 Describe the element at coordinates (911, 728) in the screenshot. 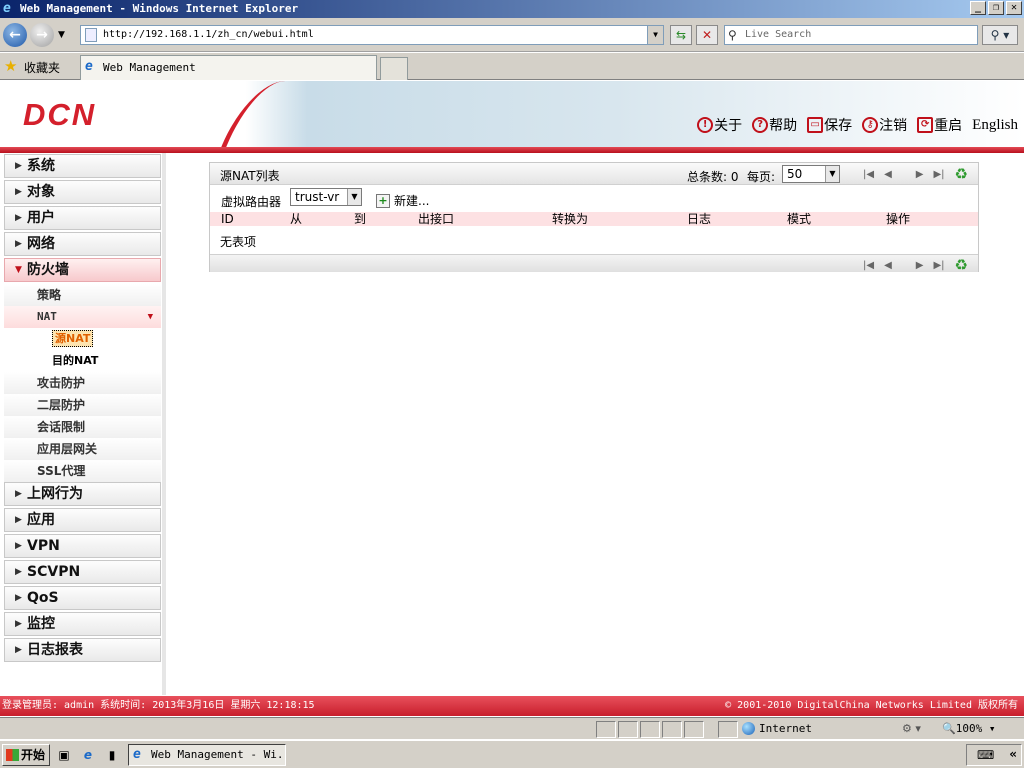

I see `protected-mode-icon: ⚙ ▾` at that location.